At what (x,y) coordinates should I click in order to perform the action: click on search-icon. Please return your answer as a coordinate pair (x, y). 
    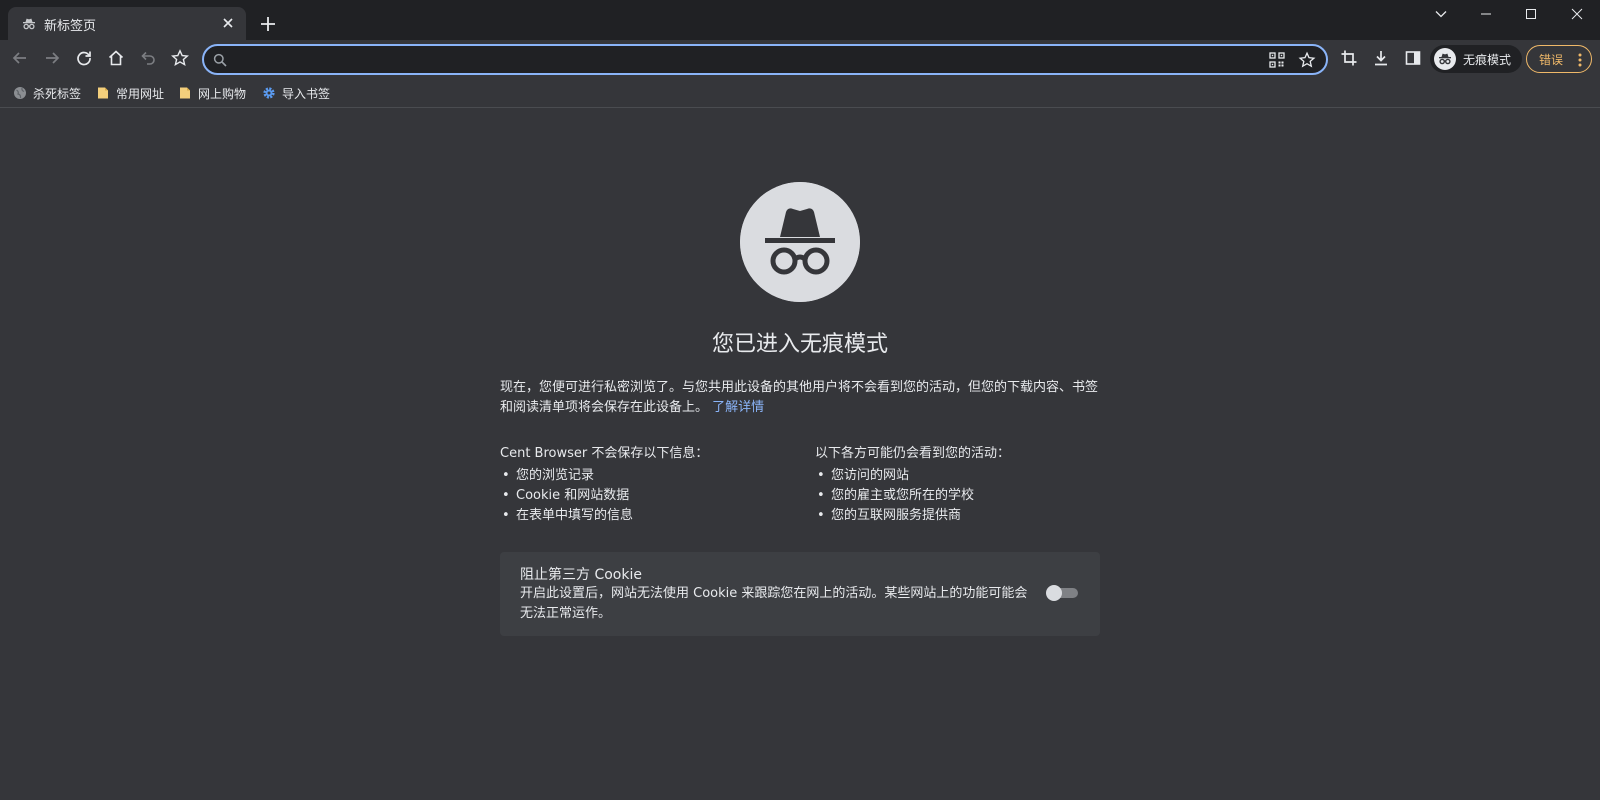
    Looking at the image, I should click on (220, 60).